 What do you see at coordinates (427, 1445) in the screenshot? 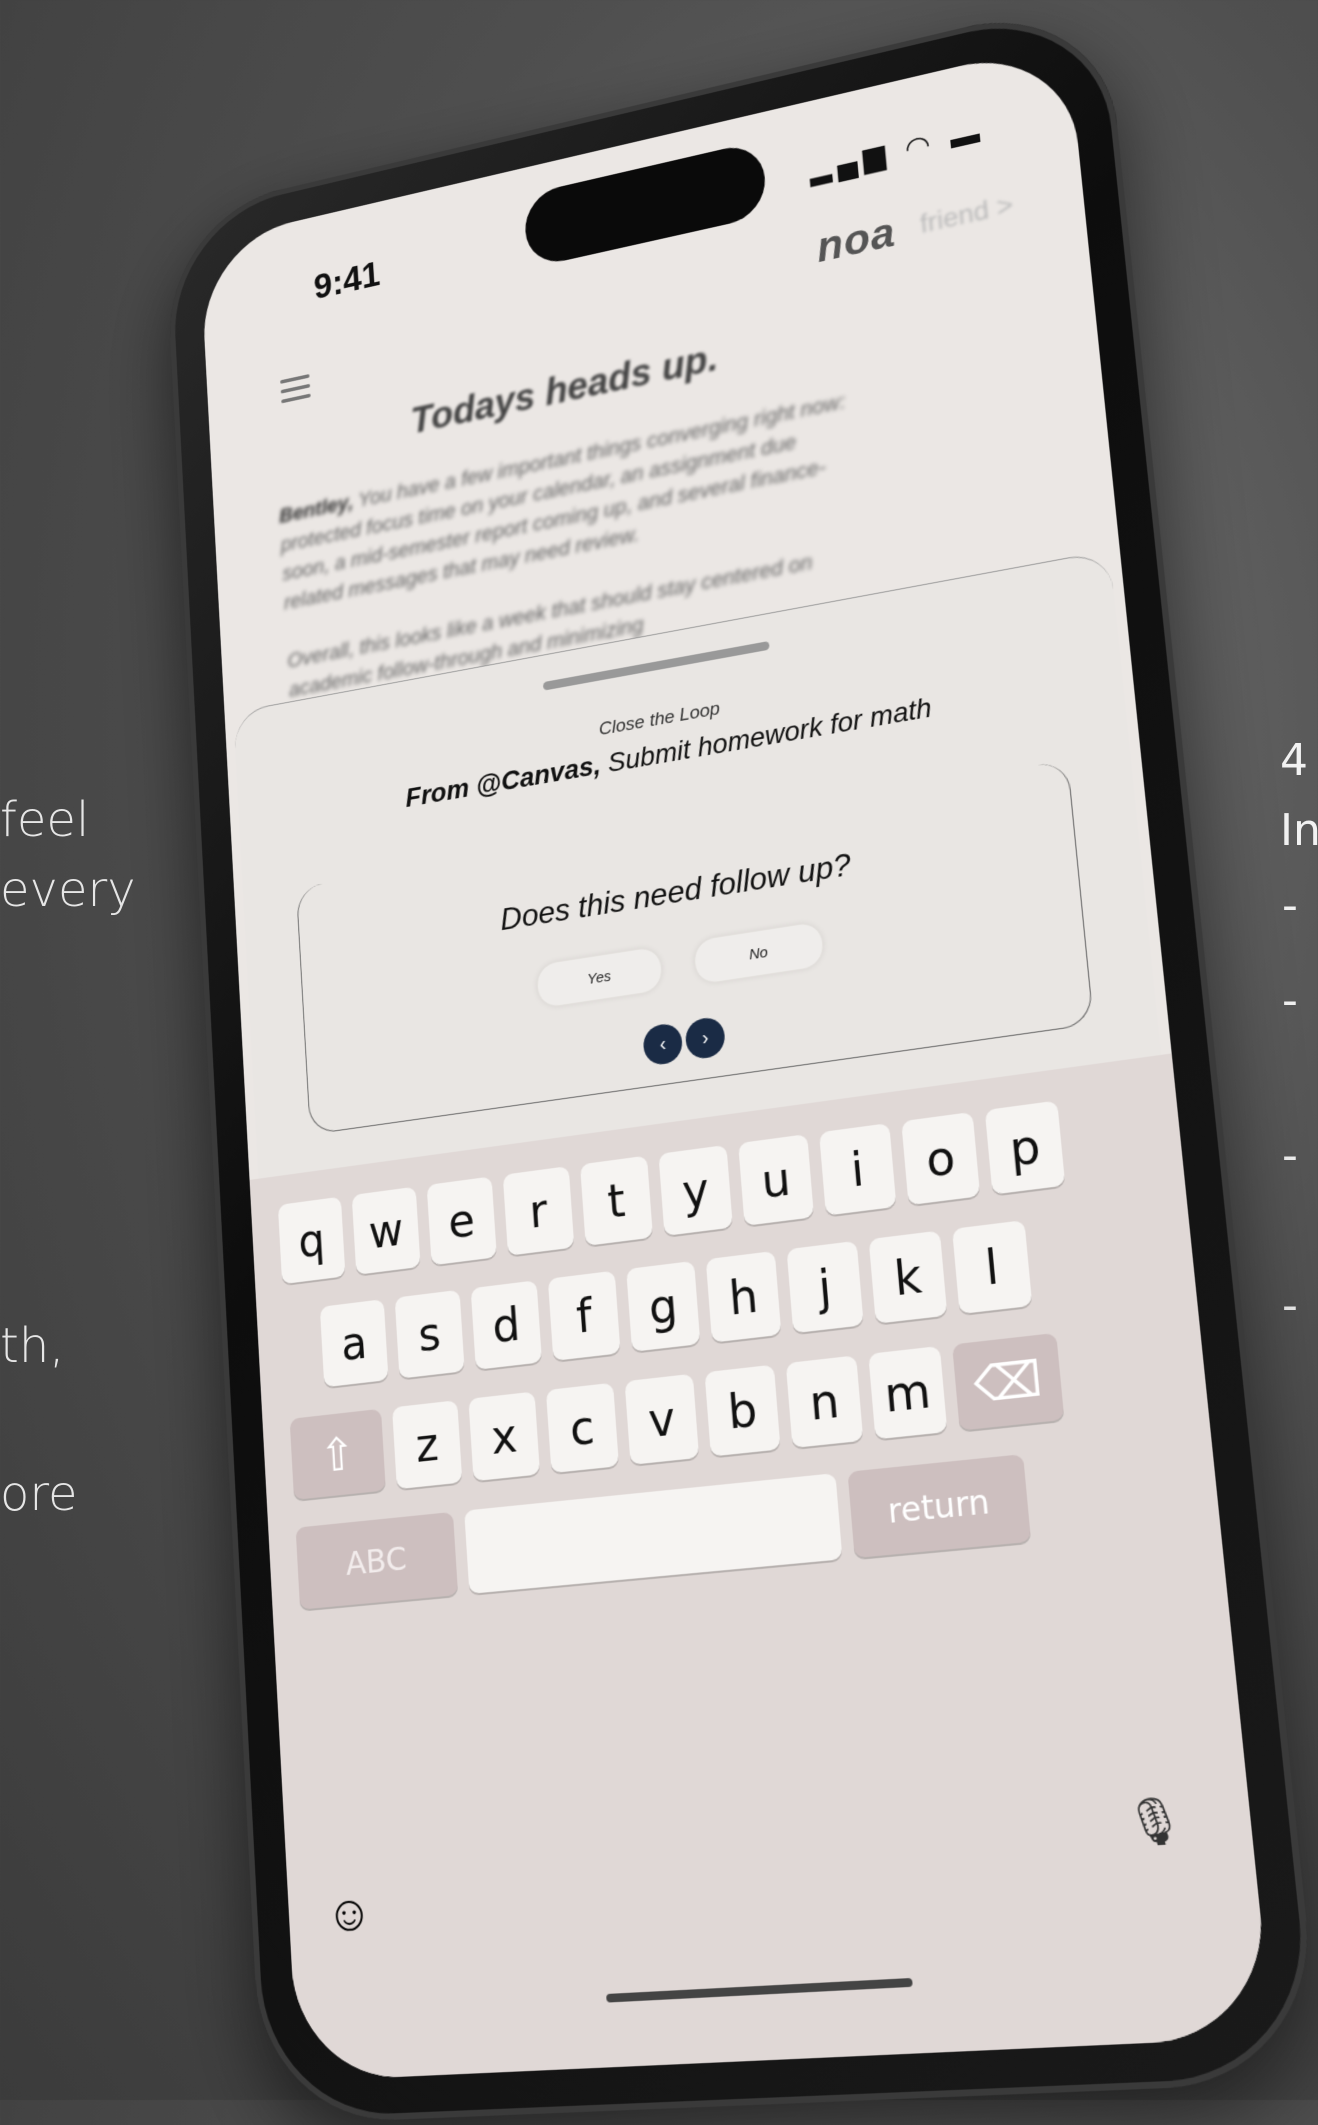
I see `key-z: z` at bounding box center [427, 1445].